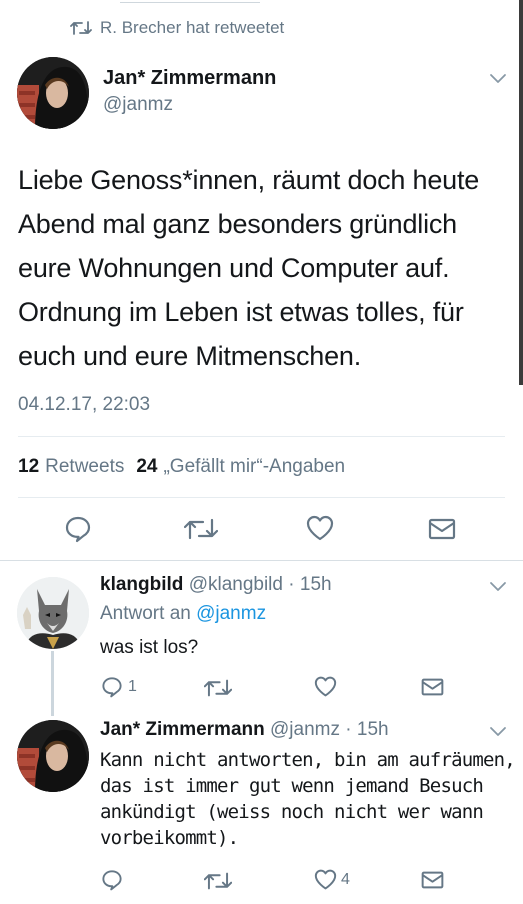 This screenshot has width=523, height=904. Describe the element at coordinates (190, 356) in the screenshot. I see `tweet-text-line: euch und eure Mitmenschen.` at that location.